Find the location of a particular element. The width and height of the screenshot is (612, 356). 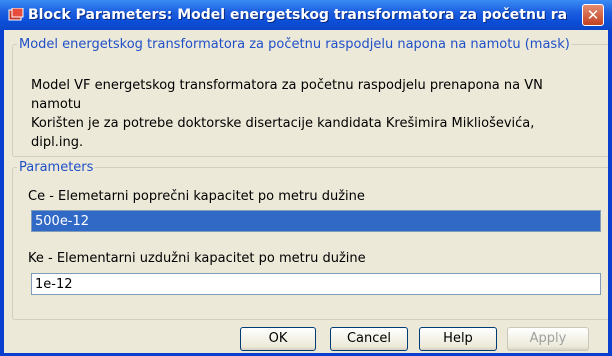

simulink-block-icon is located at coordinates (16, 14).